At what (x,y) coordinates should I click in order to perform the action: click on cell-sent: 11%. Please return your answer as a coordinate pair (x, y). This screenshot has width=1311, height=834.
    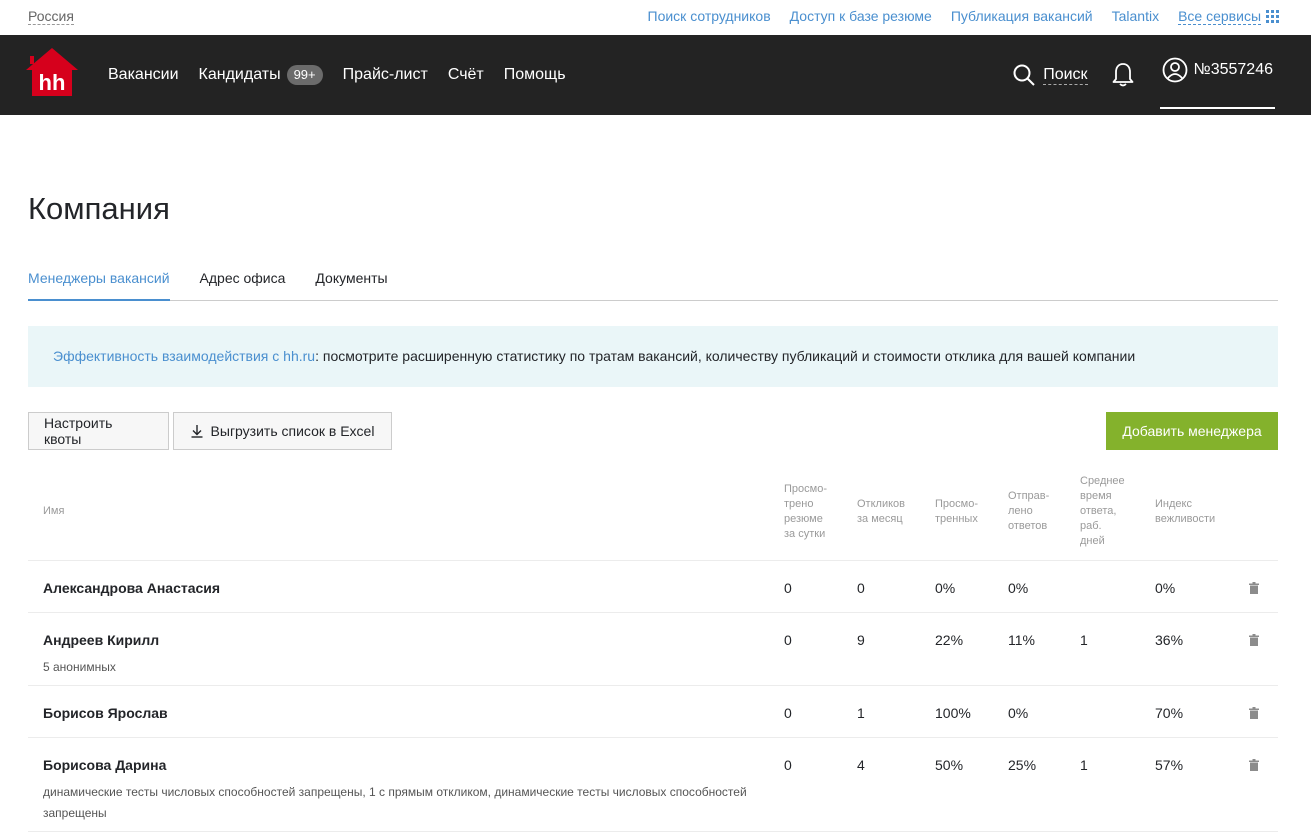
    Looking at the image, I should click on (1021, 640).